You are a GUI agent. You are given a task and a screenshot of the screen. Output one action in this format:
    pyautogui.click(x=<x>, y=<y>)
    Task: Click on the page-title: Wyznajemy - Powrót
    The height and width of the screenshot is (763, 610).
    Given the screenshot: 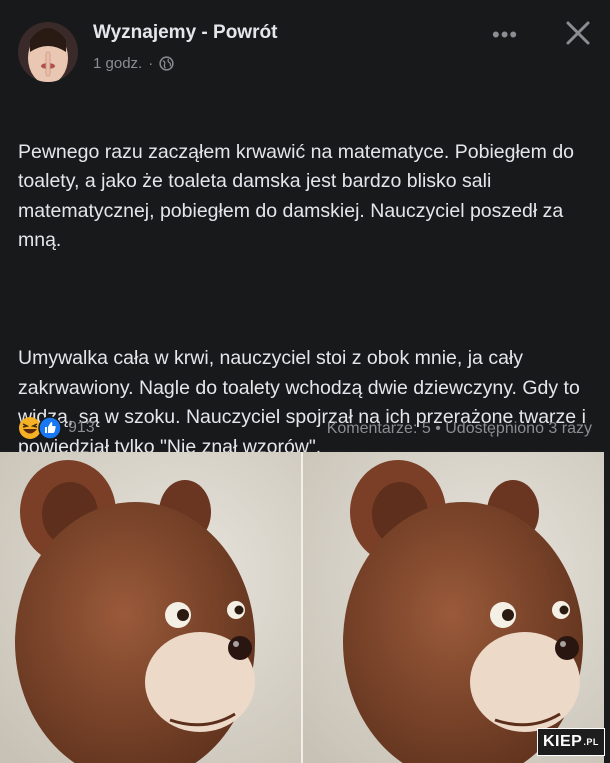 What is the action you would take?
    pyautogui.click(x=185, y=33)
    